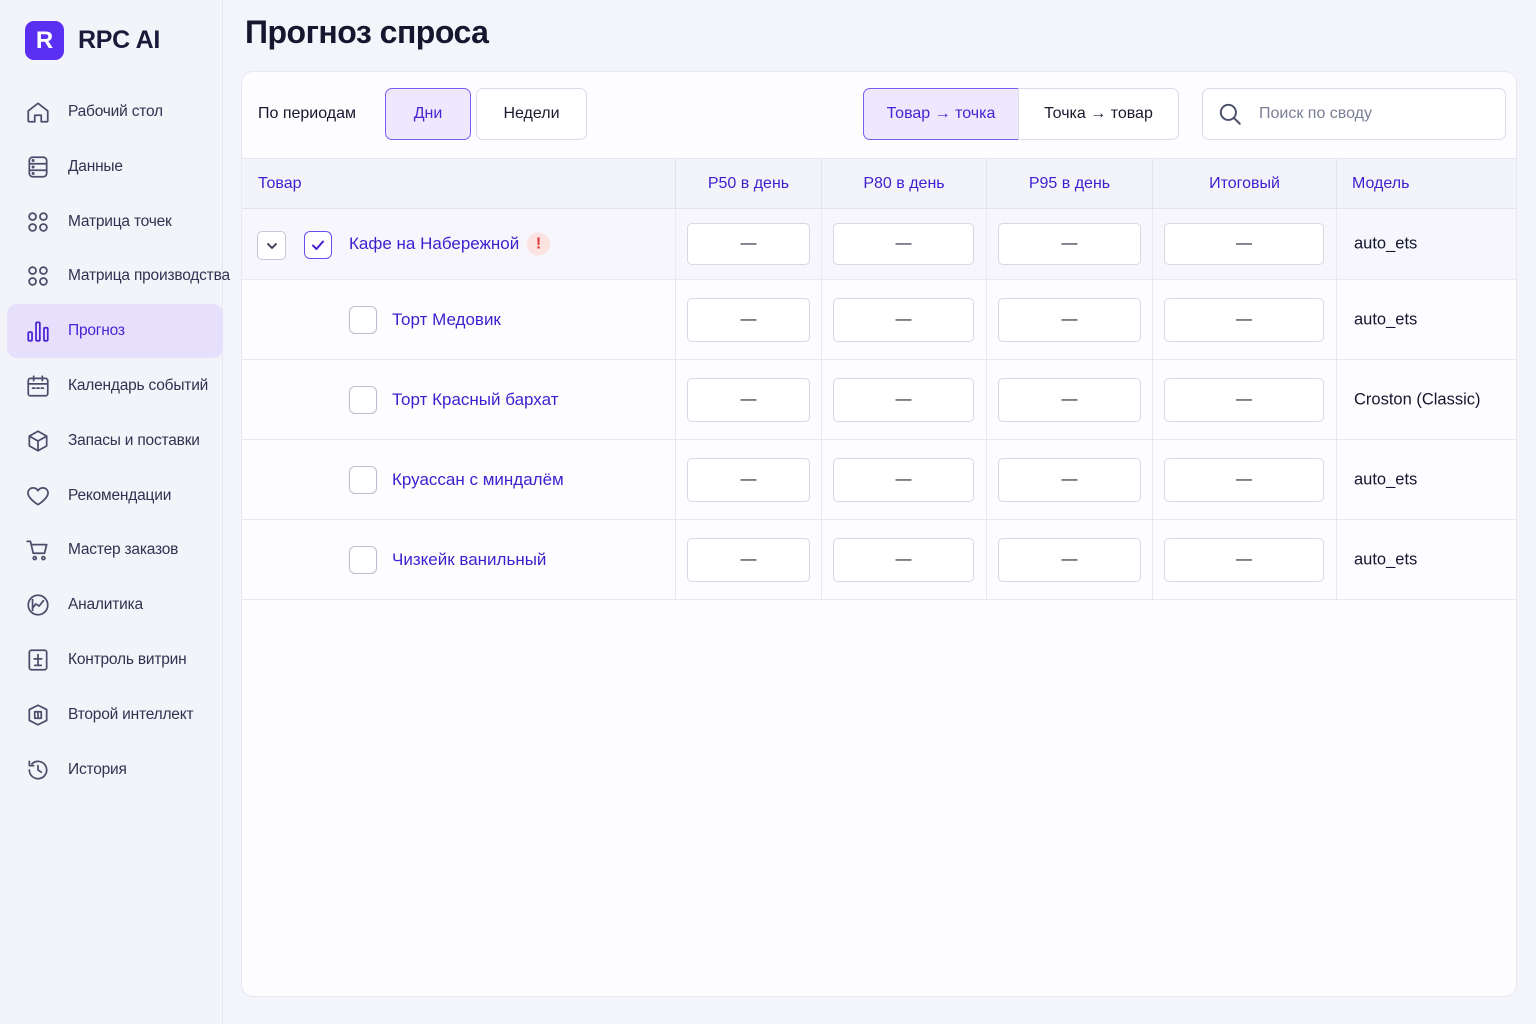  I want to click on brain-icon, so click(38, 715).